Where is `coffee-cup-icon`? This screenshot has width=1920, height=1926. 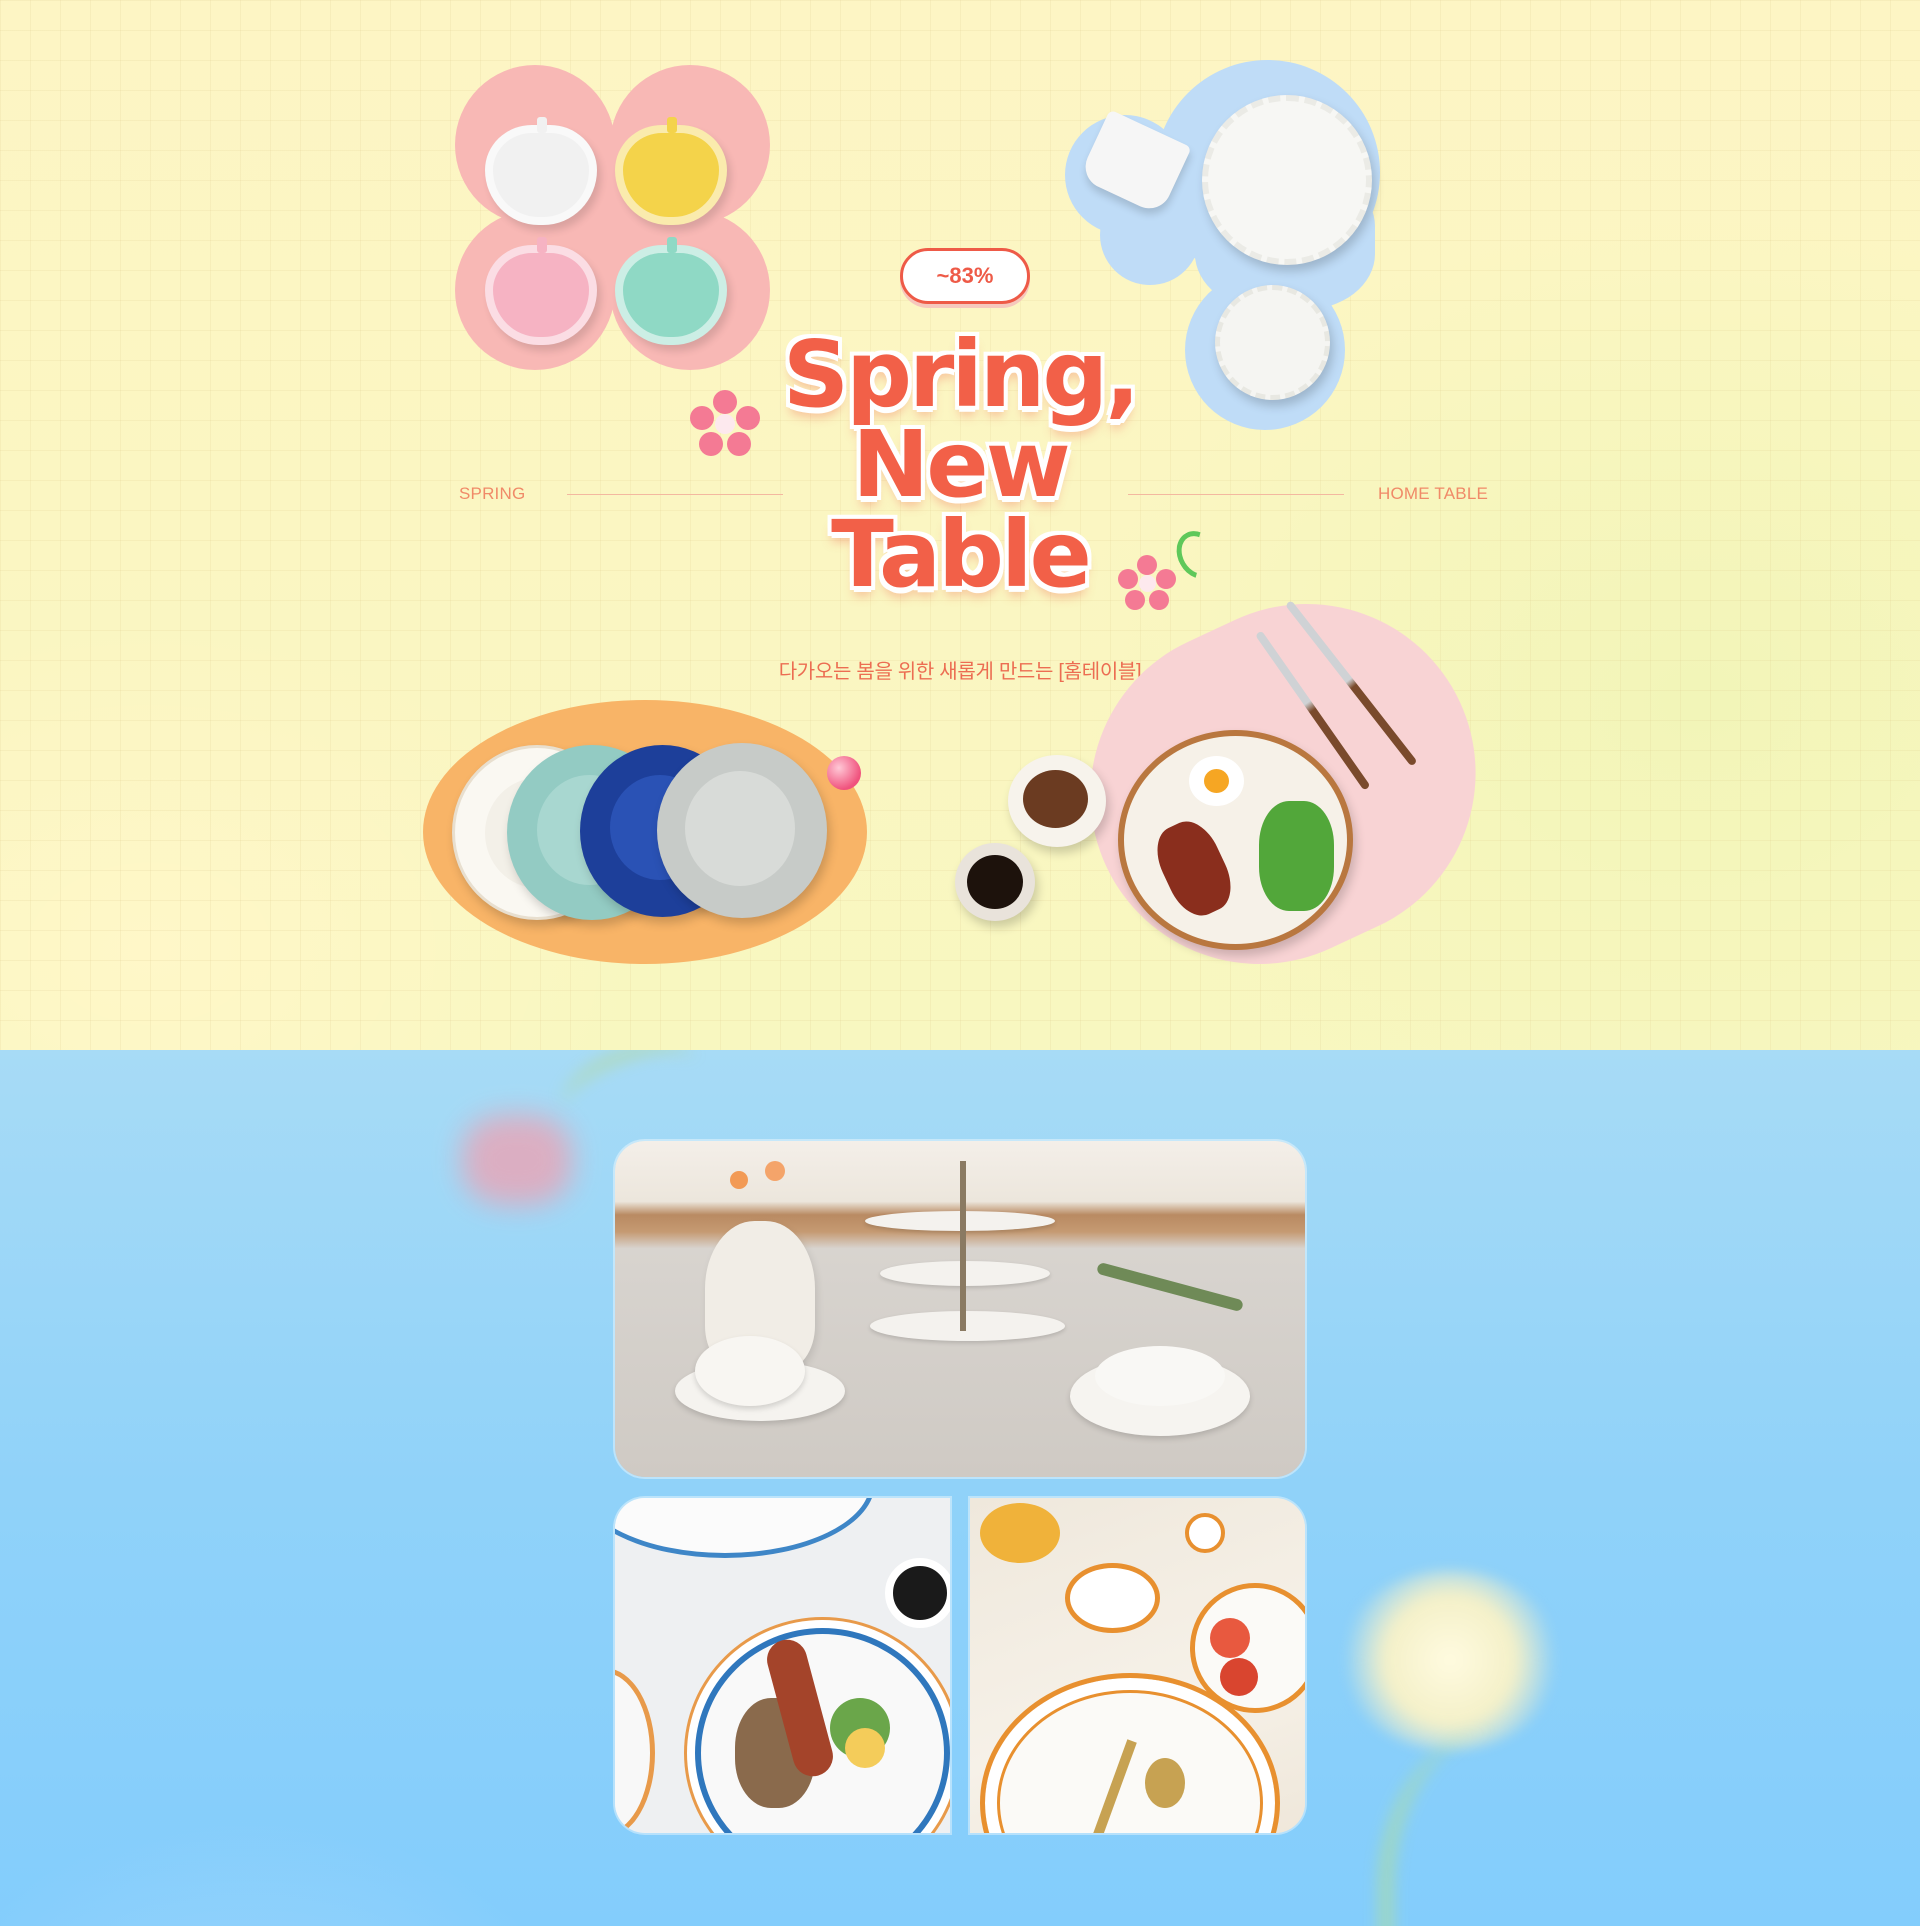
coffee-cup-icon is located at coordinates (995, 882).